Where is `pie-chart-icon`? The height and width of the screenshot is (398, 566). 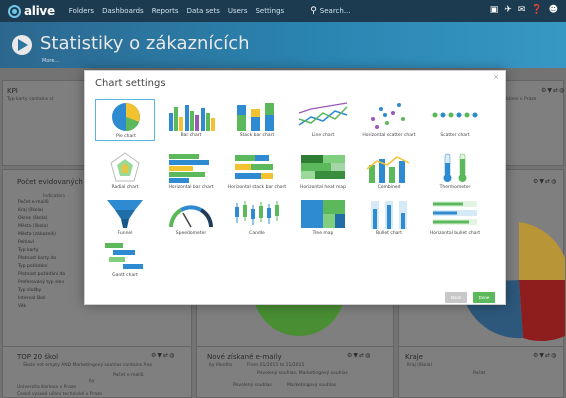 pie-chart-icon is located at coordinates (126, 117).